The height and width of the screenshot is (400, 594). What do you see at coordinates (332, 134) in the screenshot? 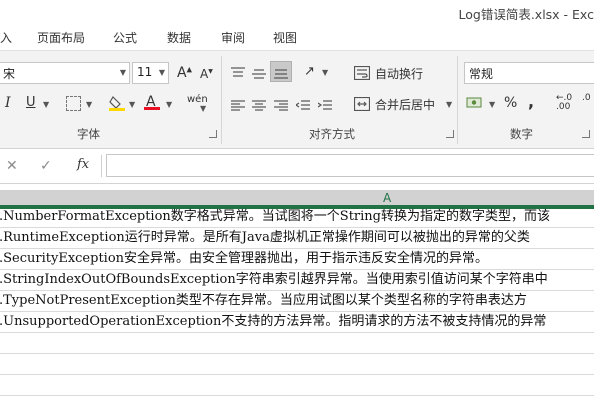
I see `alignment-group-label: 对齐方式` at bounding box center [332, 134].